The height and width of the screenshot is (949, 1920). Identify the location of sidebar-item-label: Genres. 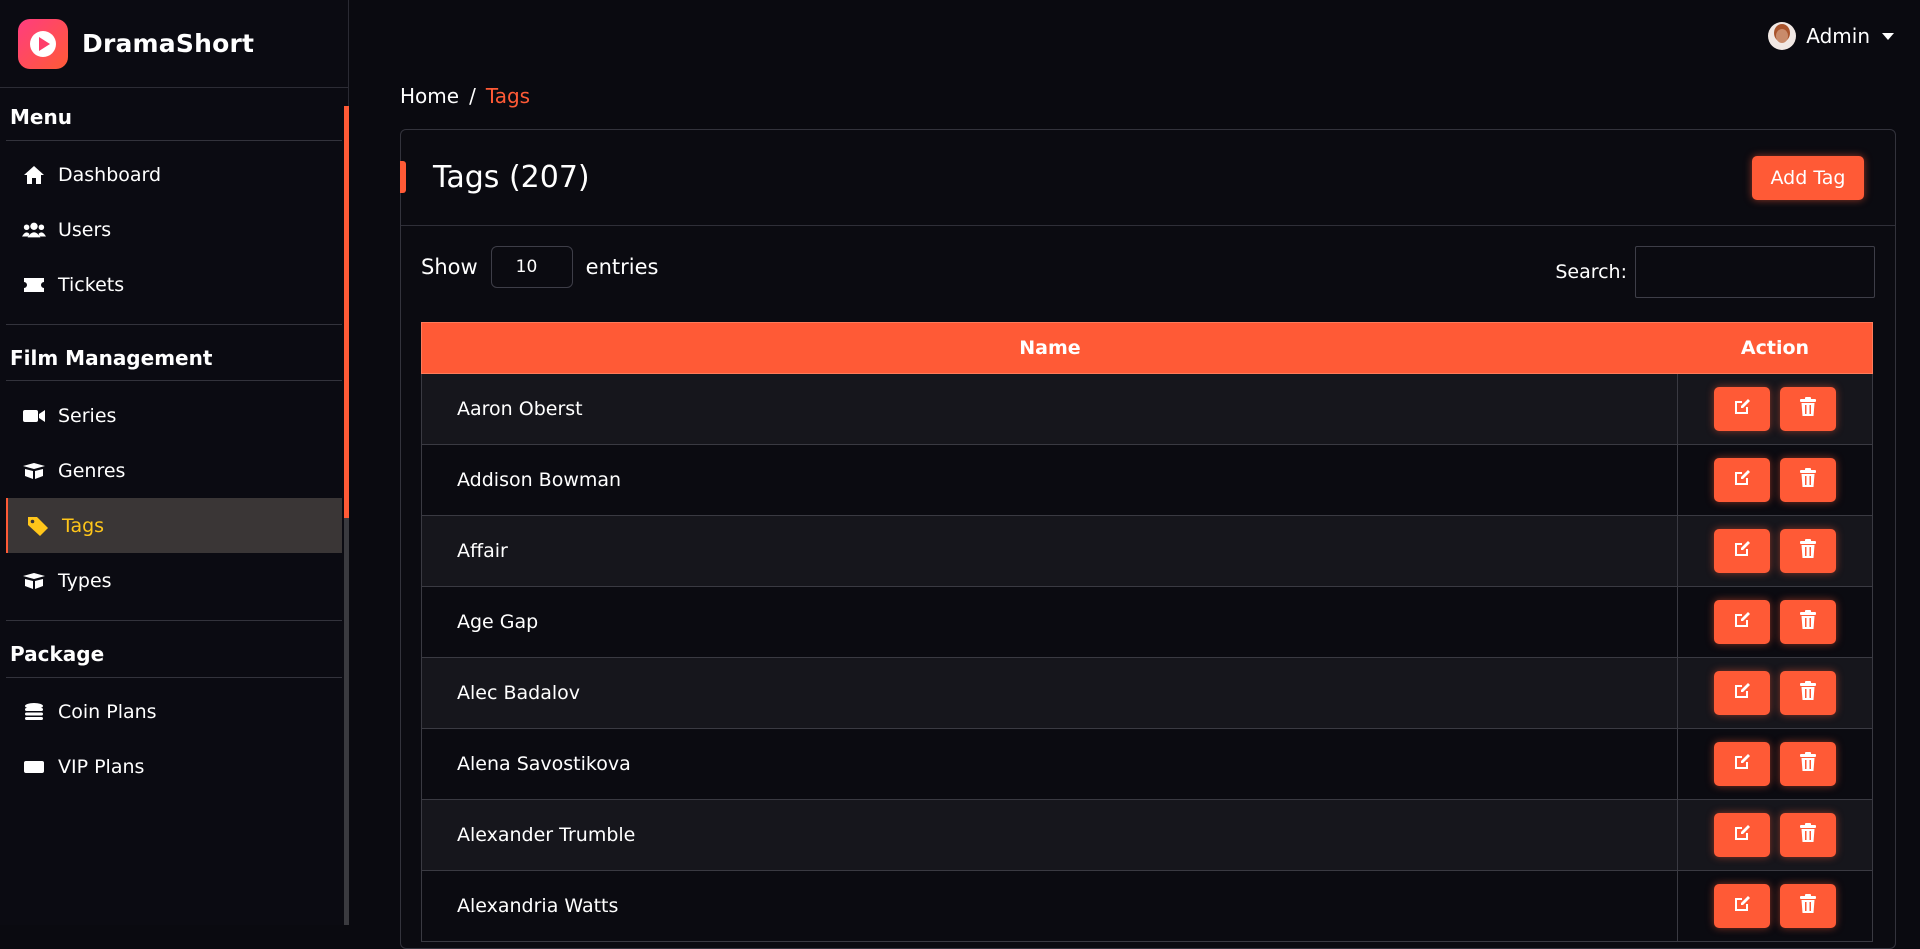
(92, 470).